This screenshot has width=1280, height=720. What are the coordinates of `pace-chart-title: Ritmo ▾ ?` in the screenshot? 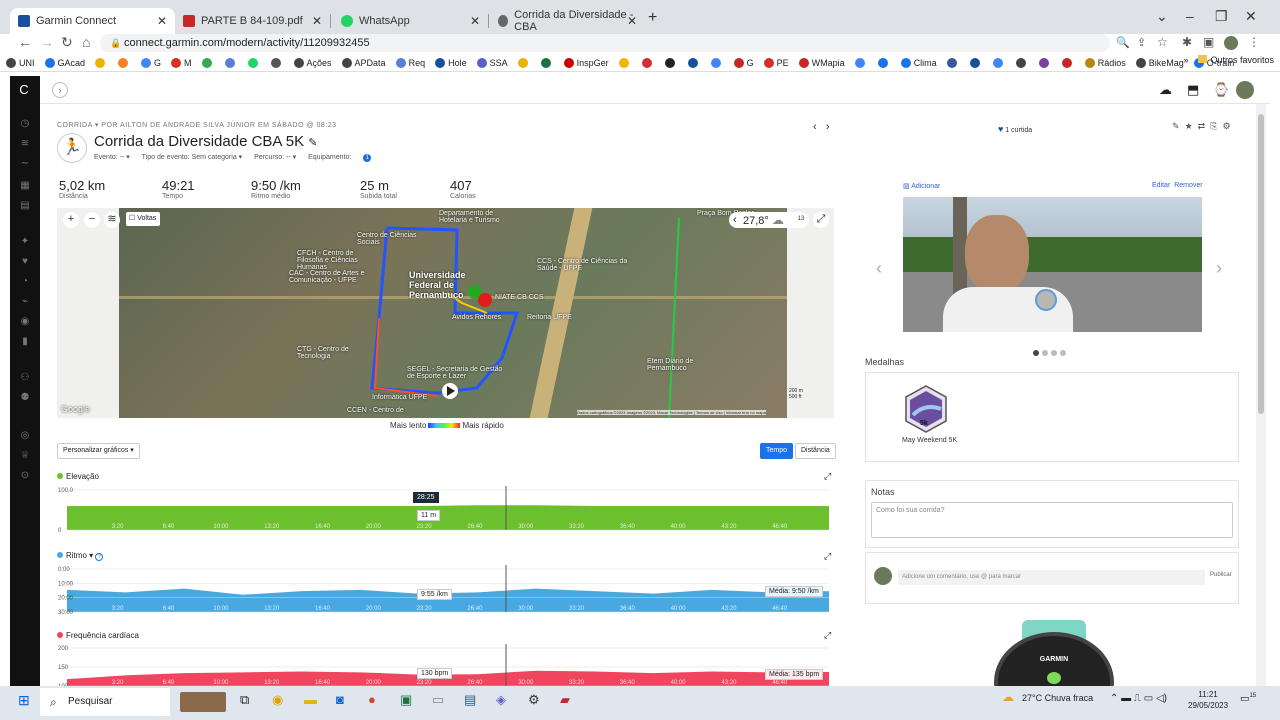 It's located at (80, 556).